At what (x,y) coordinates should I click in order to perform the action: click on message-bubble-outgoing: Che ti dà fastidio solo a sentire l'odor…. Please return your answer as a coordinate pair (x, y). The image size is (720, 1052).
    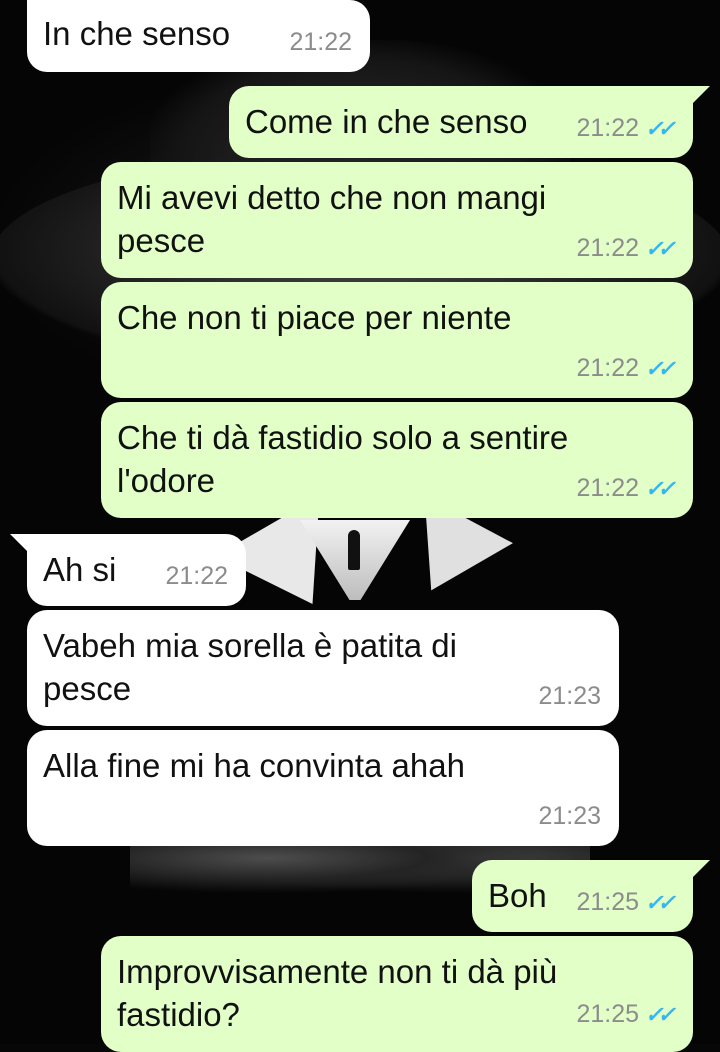
    Looking at the image, I should click on (397, 460).